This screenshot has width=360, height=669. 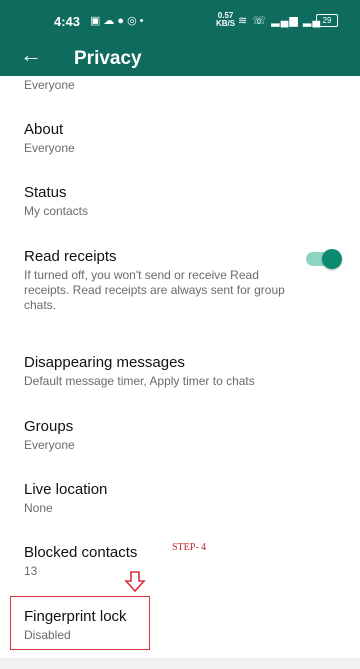 What do you see at coordinates (133, 21) in the screenshot?
I see `instagram-icon: ◎` at bounding box center [133, 21].